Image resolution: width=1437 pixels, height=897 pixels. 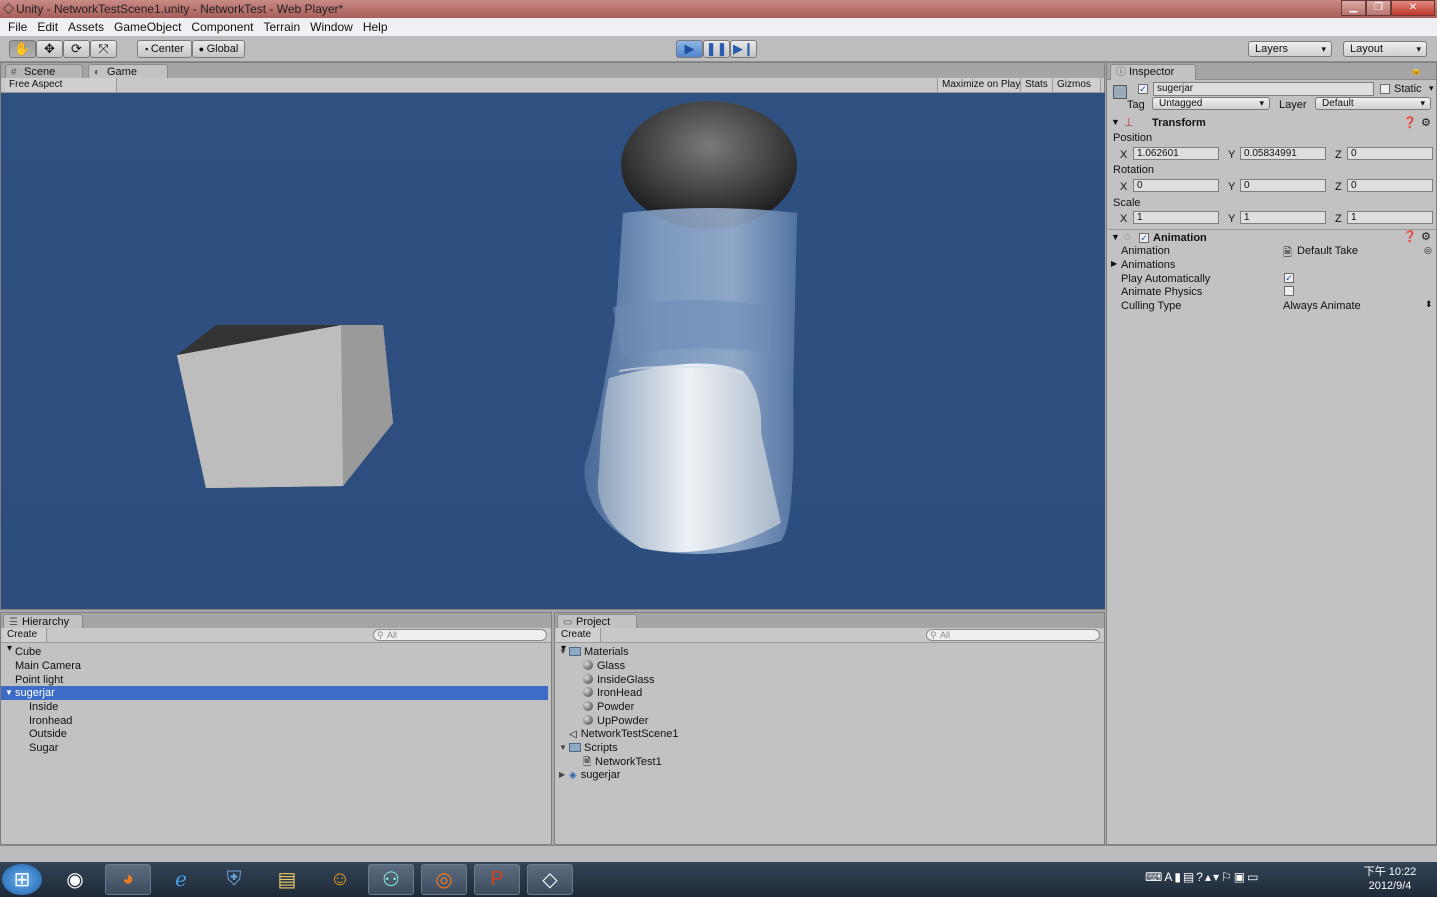 What do you see at coordinates (1076, 85) in the screenshot?
I see `gizmos-button: Gizmos` at bounding box center [1076, 85].